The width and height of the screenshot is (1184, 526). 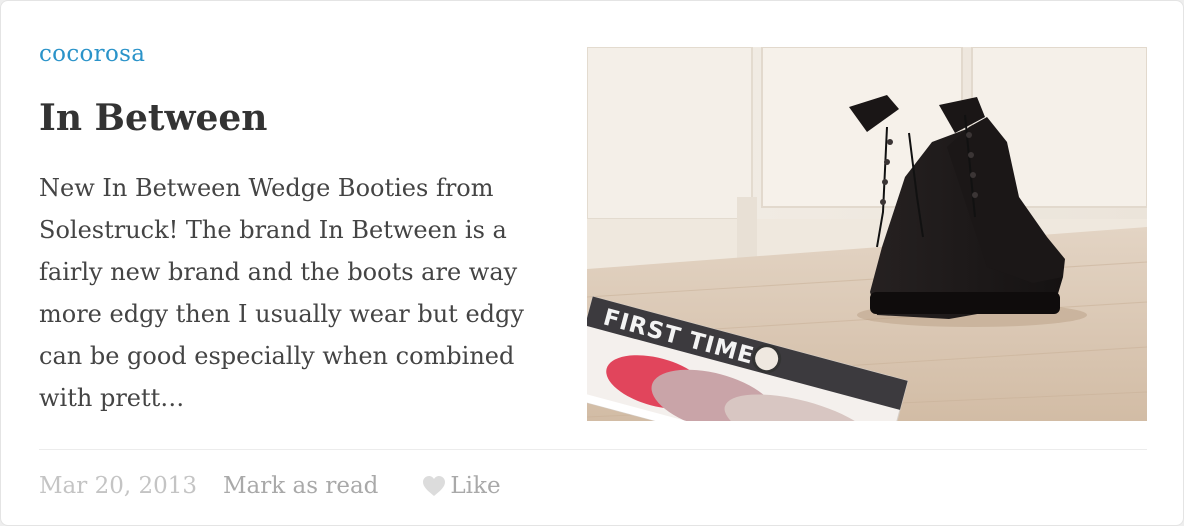 What do you see at coordinates (153, 118) in the screenshot?
I see `article-title: In Between` at bounding box center [153, 118].